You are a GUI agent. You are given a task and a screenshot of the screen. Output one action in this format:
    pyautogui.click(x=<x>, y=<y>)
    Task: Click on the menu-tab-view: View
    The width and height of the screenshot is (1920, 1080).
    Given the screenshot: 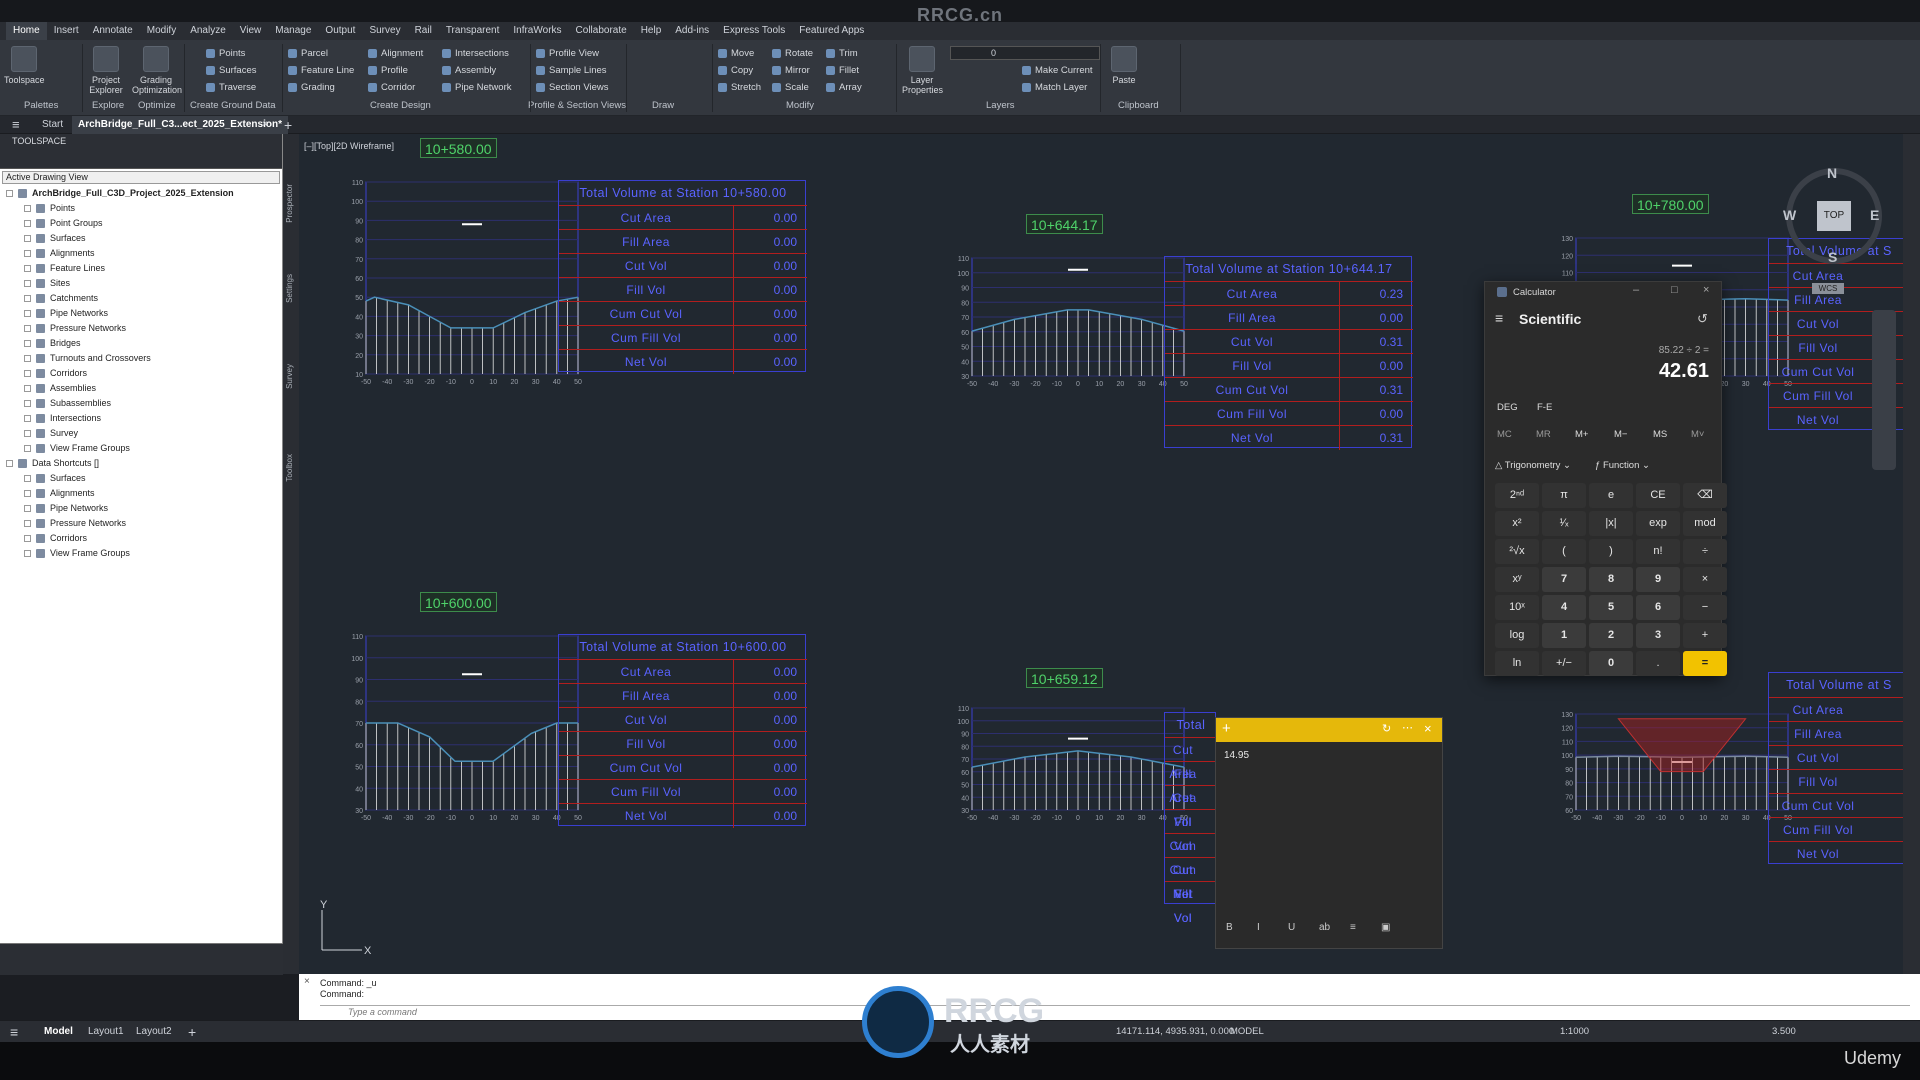 What is the action you would take?
    pyautogui.click(x=251, y=31)
    